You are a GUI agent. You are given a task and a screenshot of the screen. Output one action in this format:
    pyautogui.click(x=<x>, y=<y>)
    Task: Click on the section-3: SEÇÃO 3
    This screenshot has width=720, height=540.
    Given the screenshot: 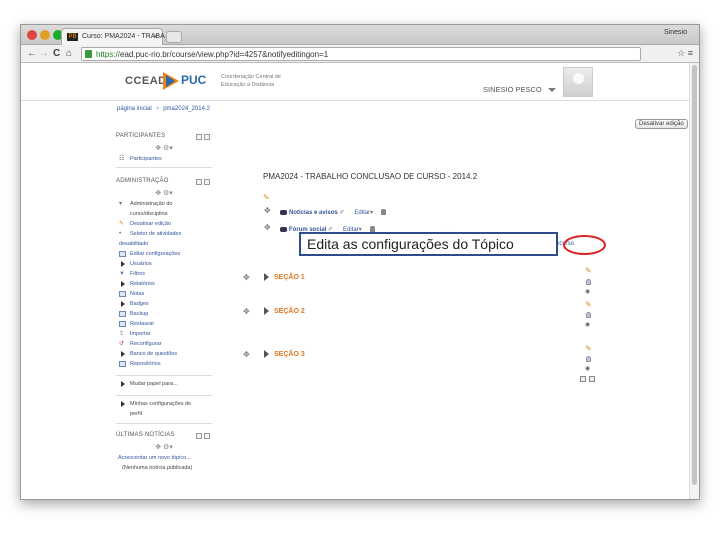 What is the action you would take?
    pyautogui.click(x=284, y=354)
    